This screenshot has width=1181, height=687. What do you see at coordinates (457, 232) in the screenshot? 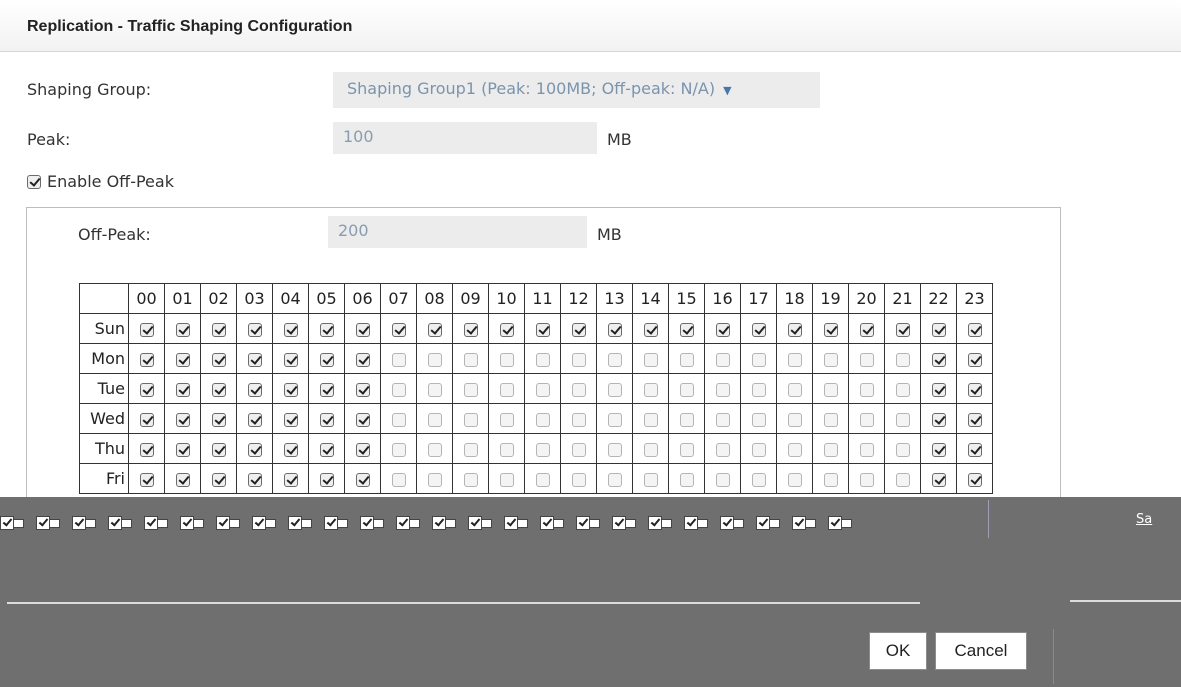
I see `offpeak-input: 200` at bounding box center [457, 232].